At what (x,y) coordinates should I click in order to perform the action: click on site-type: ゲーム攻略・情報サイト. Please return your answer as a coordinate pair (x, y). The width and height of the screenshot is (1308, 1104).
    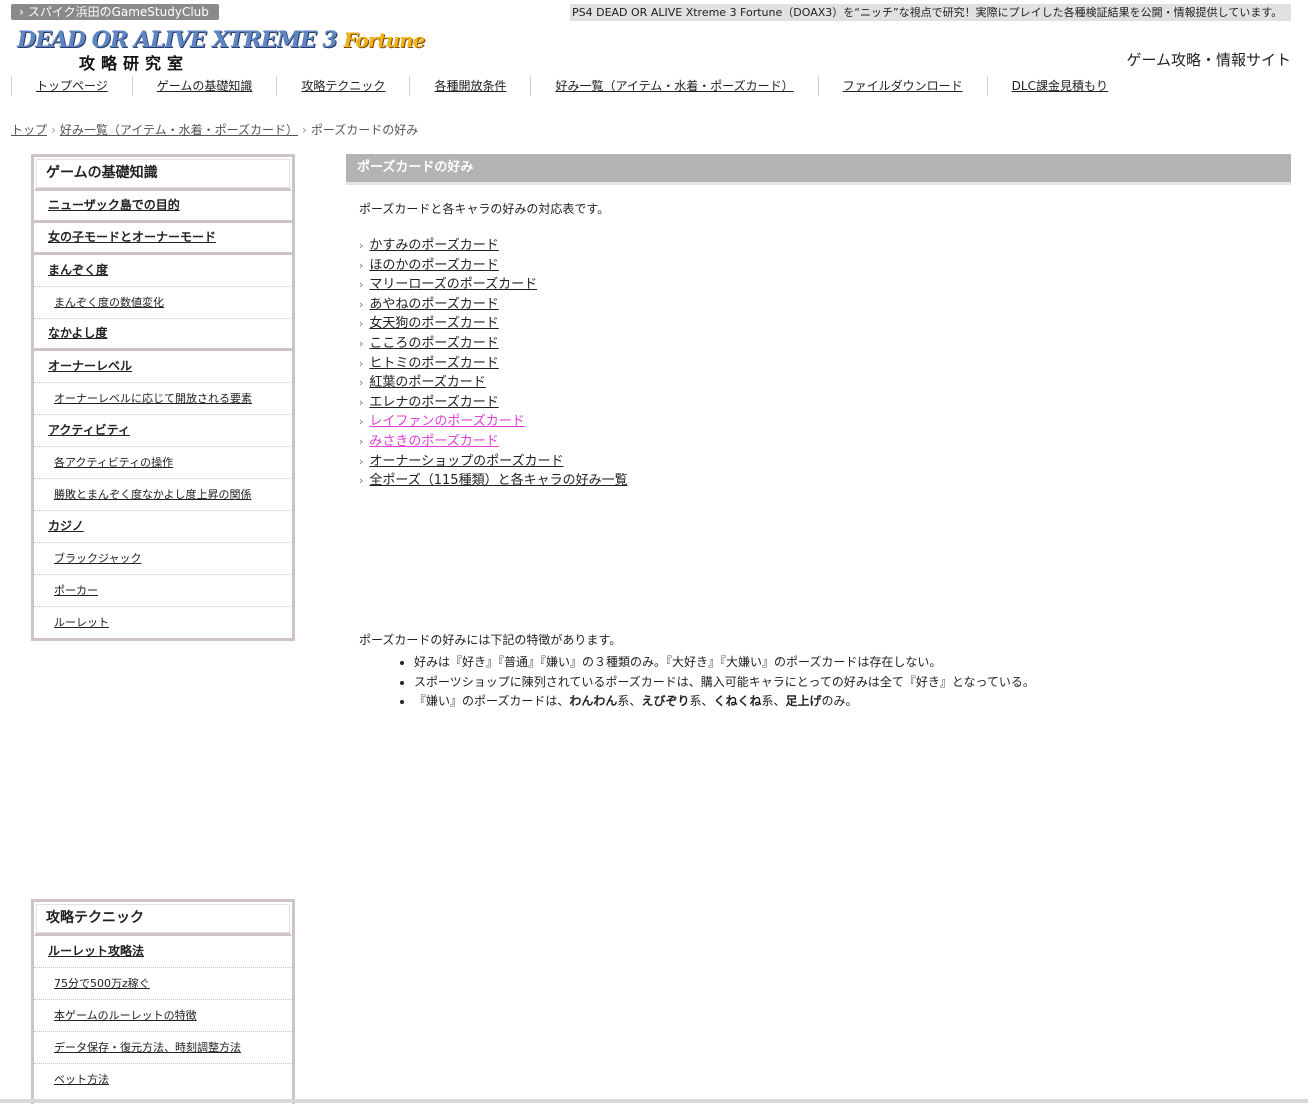
    Looking at the image, I should click on (1208, 60).